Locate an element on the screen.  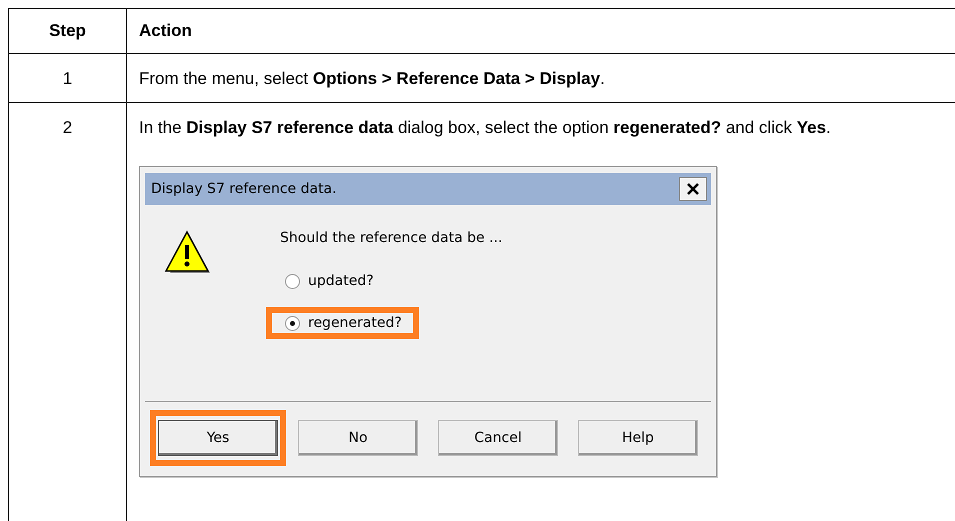
close-button is located at coordinates (693, 189).